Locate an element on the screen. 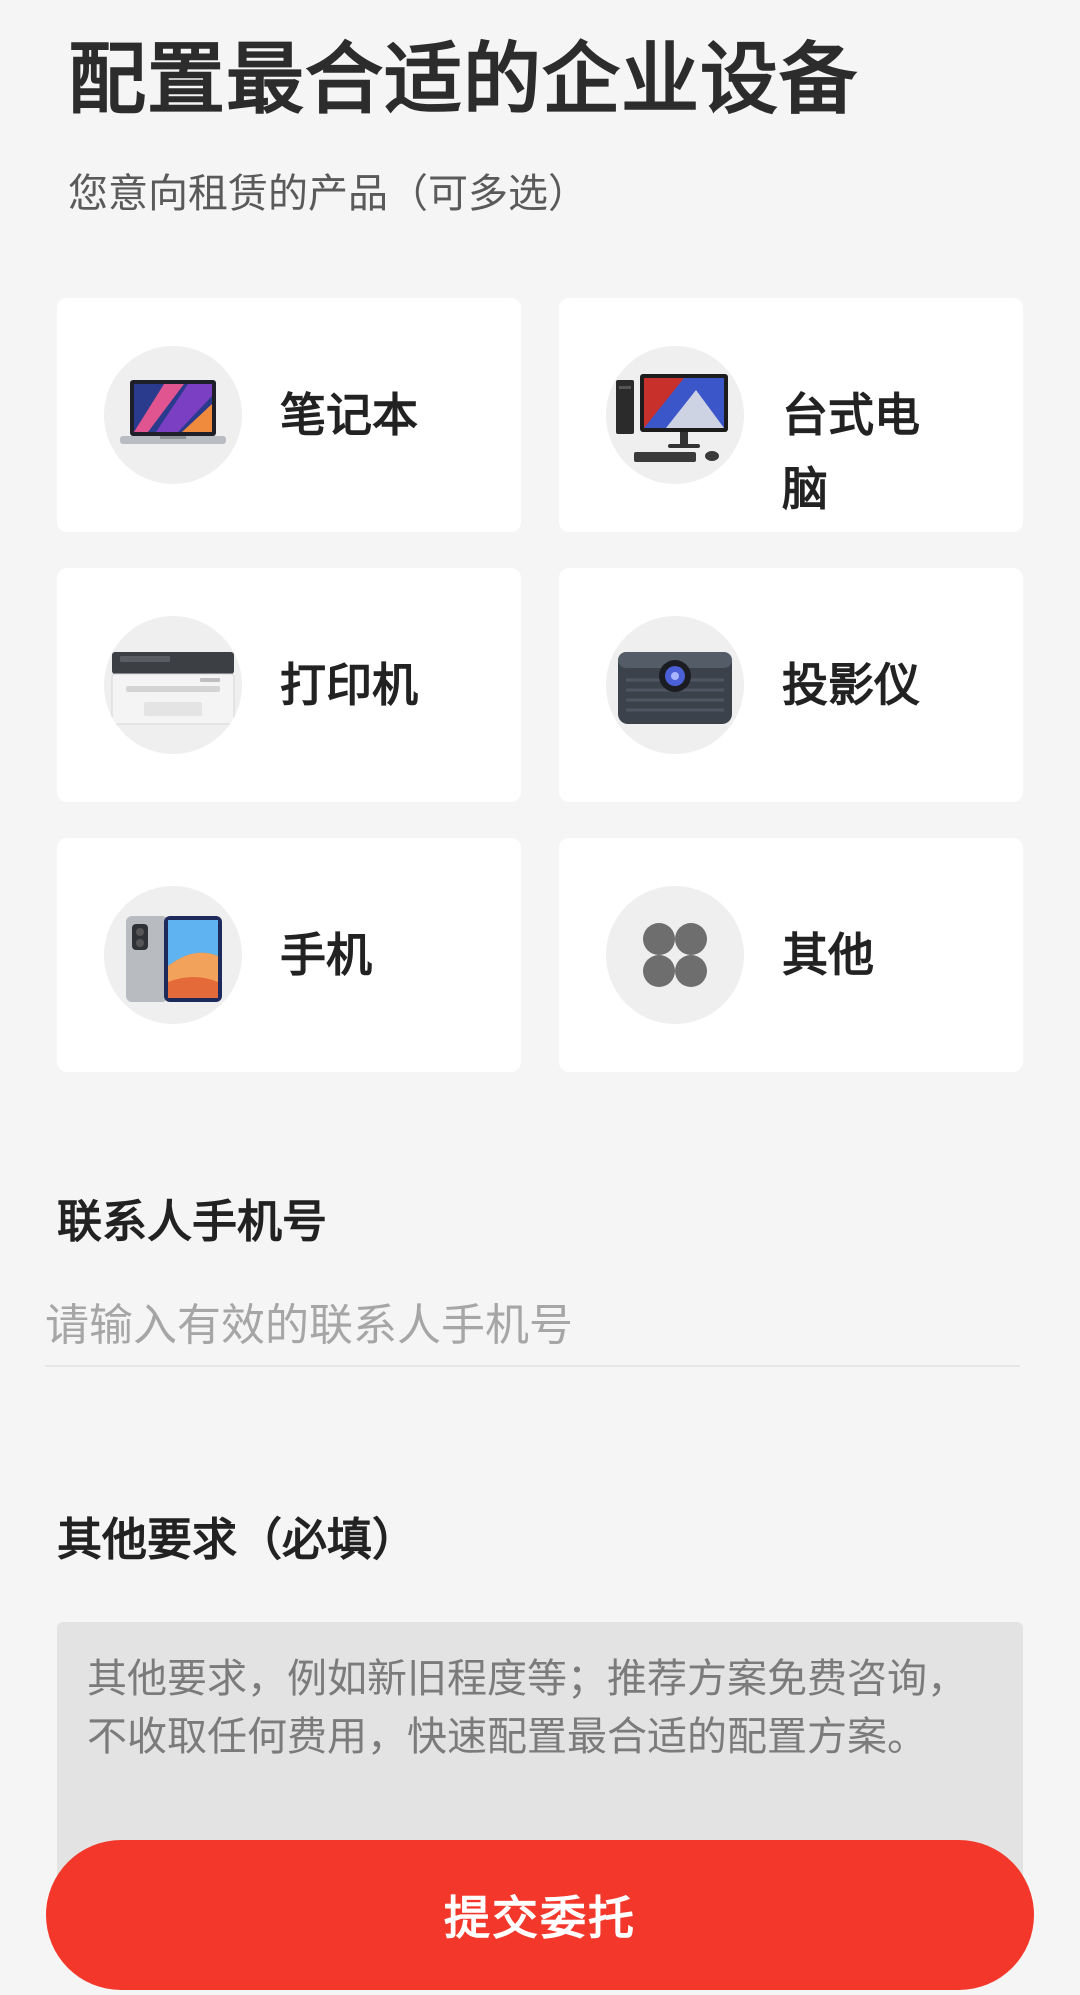 The height and width of the screenshot is (1995, 1080). product-label-projector: 投影仪 is located at coordinates (851, 685).